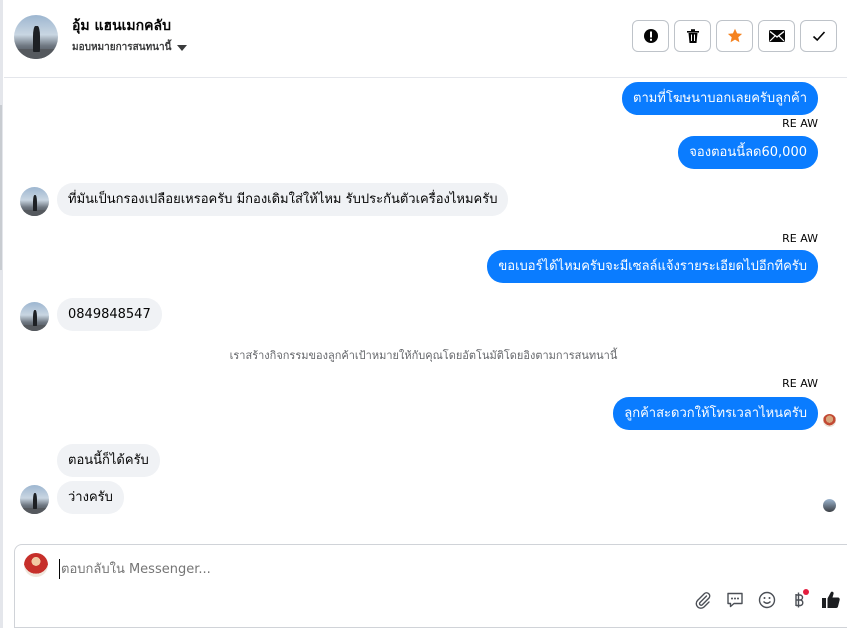  I want to click on notification-dot, so click(806, 592).